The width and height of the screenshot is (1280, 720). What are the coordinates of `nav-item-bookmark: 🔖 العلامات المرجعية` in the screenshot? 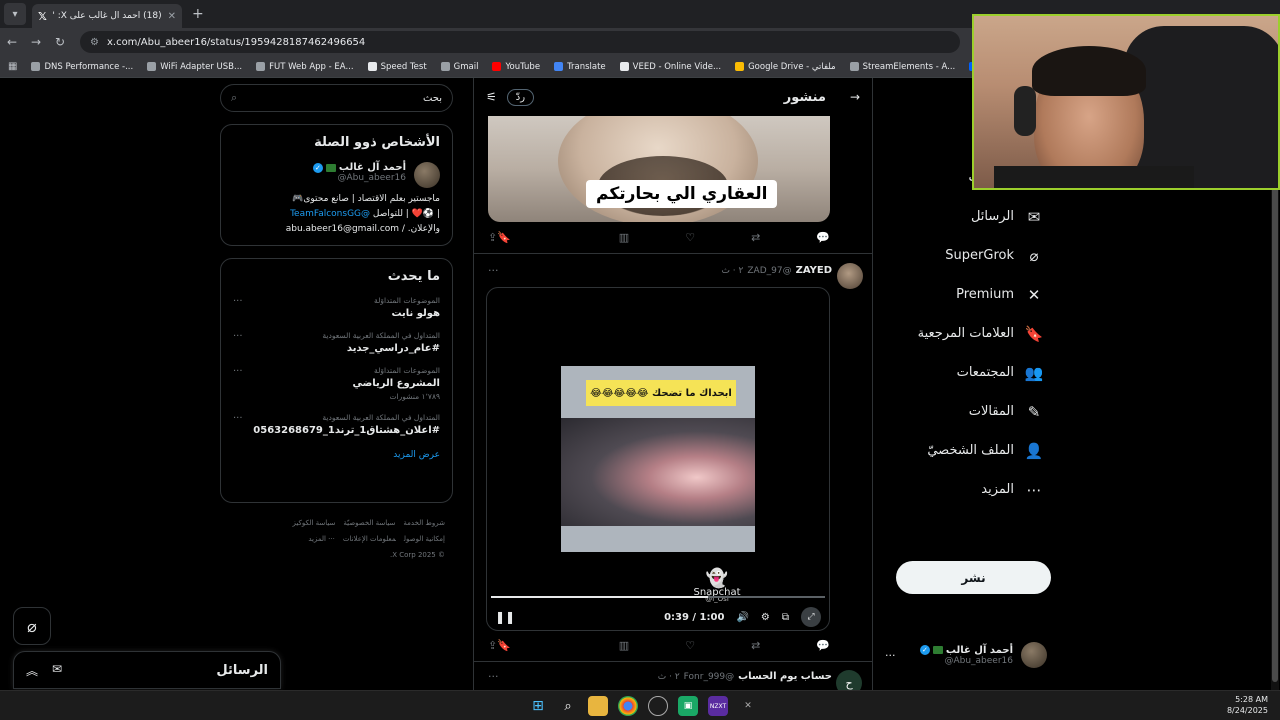 It's located at (970, 333).